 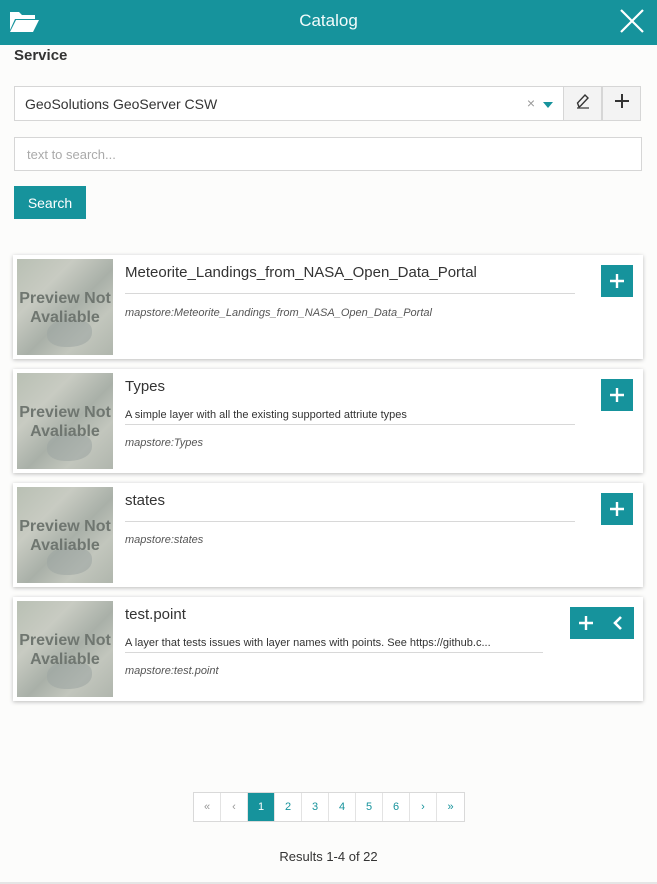 I want to click on record-title: states, so click(x=145, y=500).